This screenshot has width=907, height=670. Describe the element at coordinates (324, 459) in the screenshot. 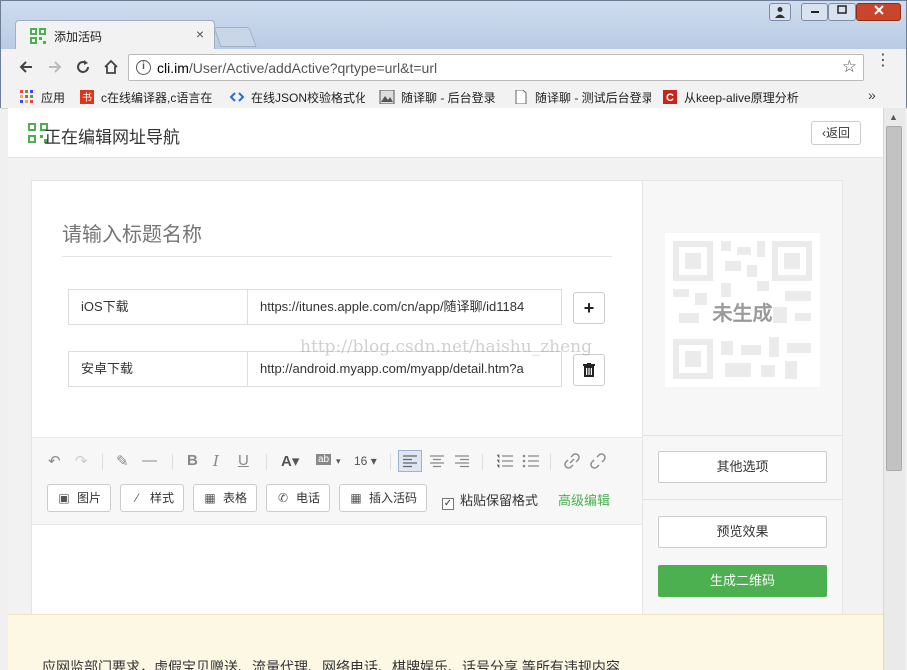

I see `highlight-color-icon: ab` at that location.